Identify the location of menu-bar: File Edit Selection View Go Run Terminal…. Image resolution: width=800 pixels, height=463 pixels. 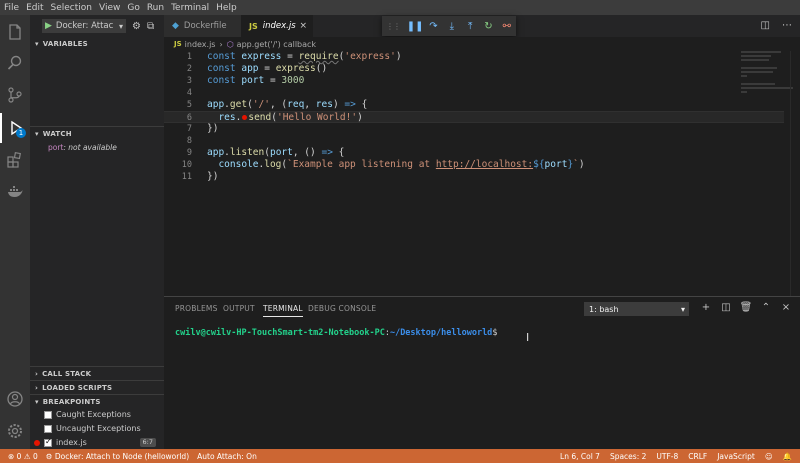
(400, 7).